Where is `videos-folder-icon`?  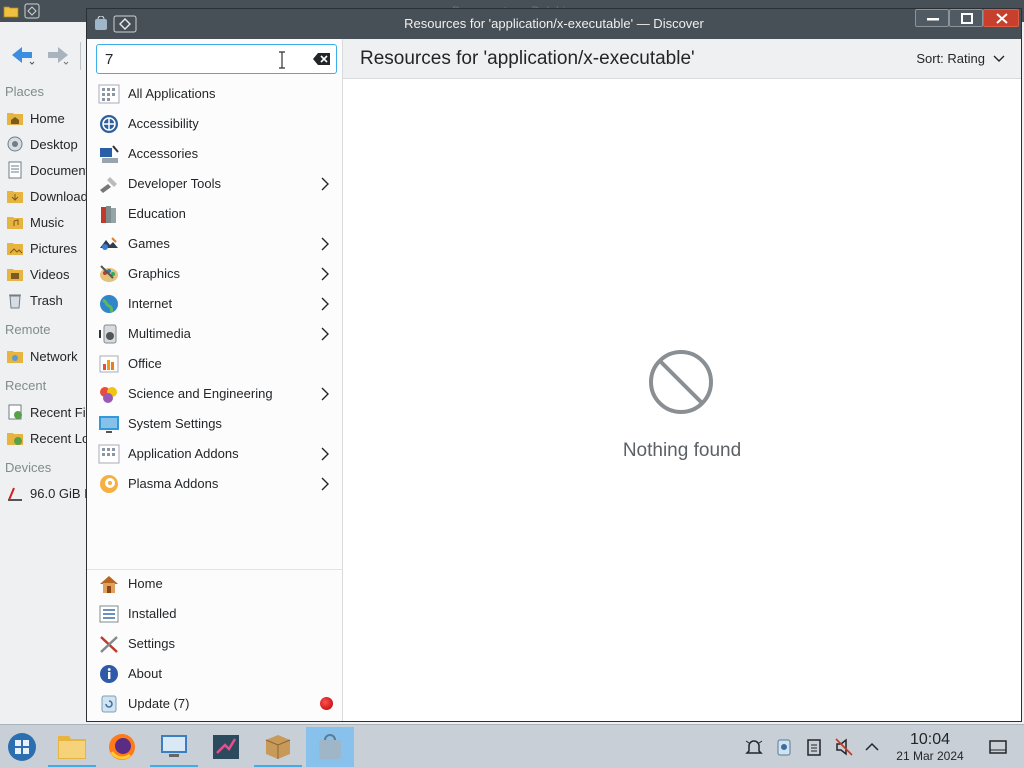
videos-folder-icon is located at coordinates (15, 275).